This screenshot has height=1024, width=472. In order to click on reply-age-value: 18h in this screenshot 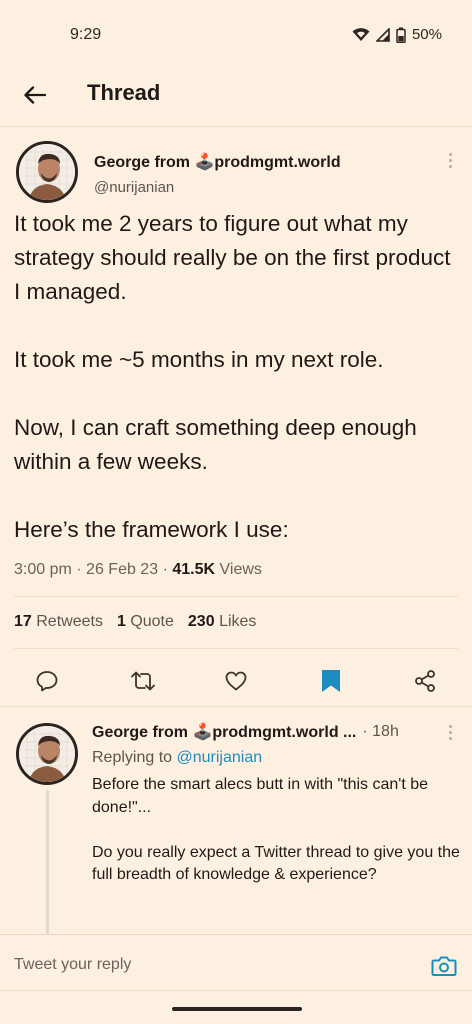, I will do `click(385, 731)`.